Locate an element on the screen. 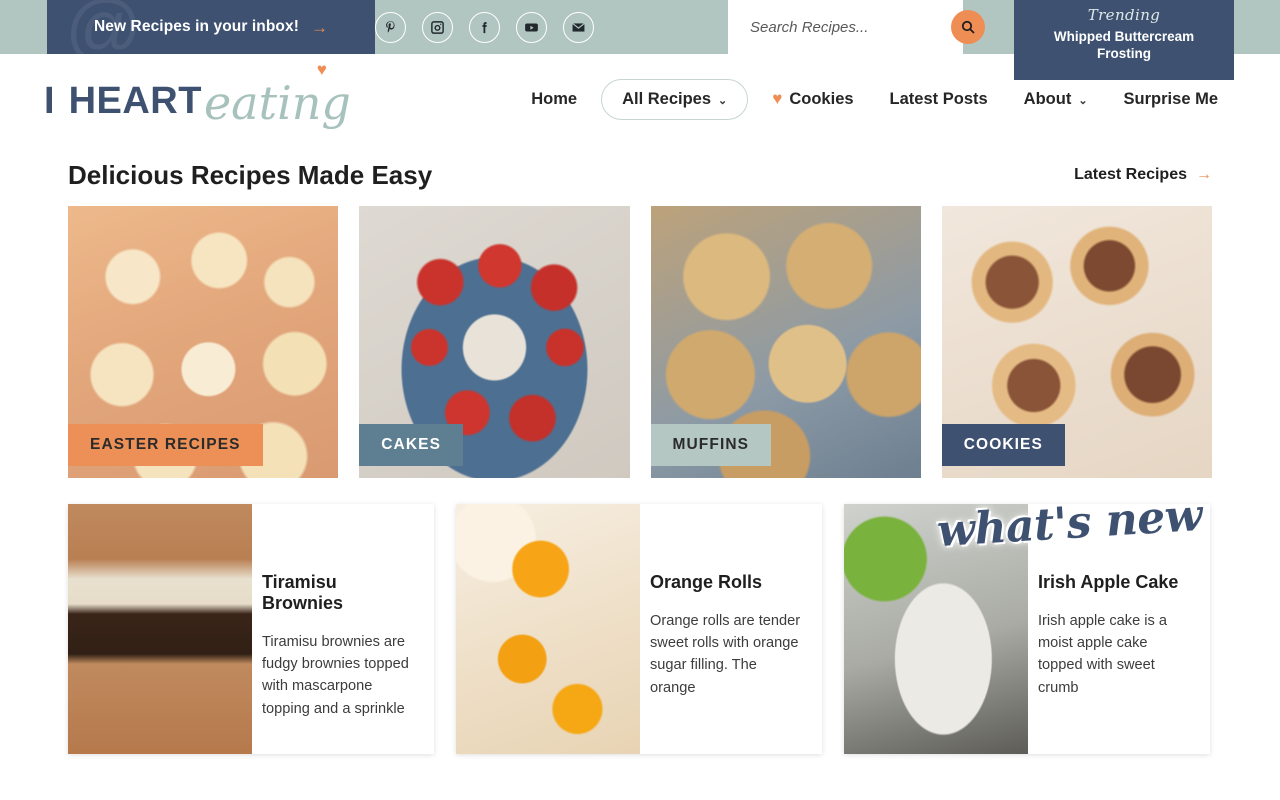 The width and height of the screenshot is (1280, 800). trending-title: Whipped Buttercream Frosting is located at coordinates (1124, 45).